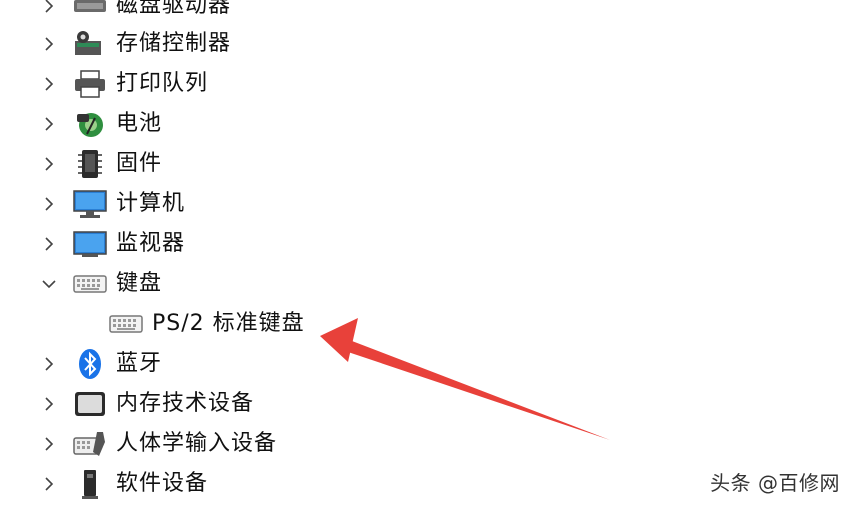  I want to click on watermark: 头条 @百修网, so click(775, 483).